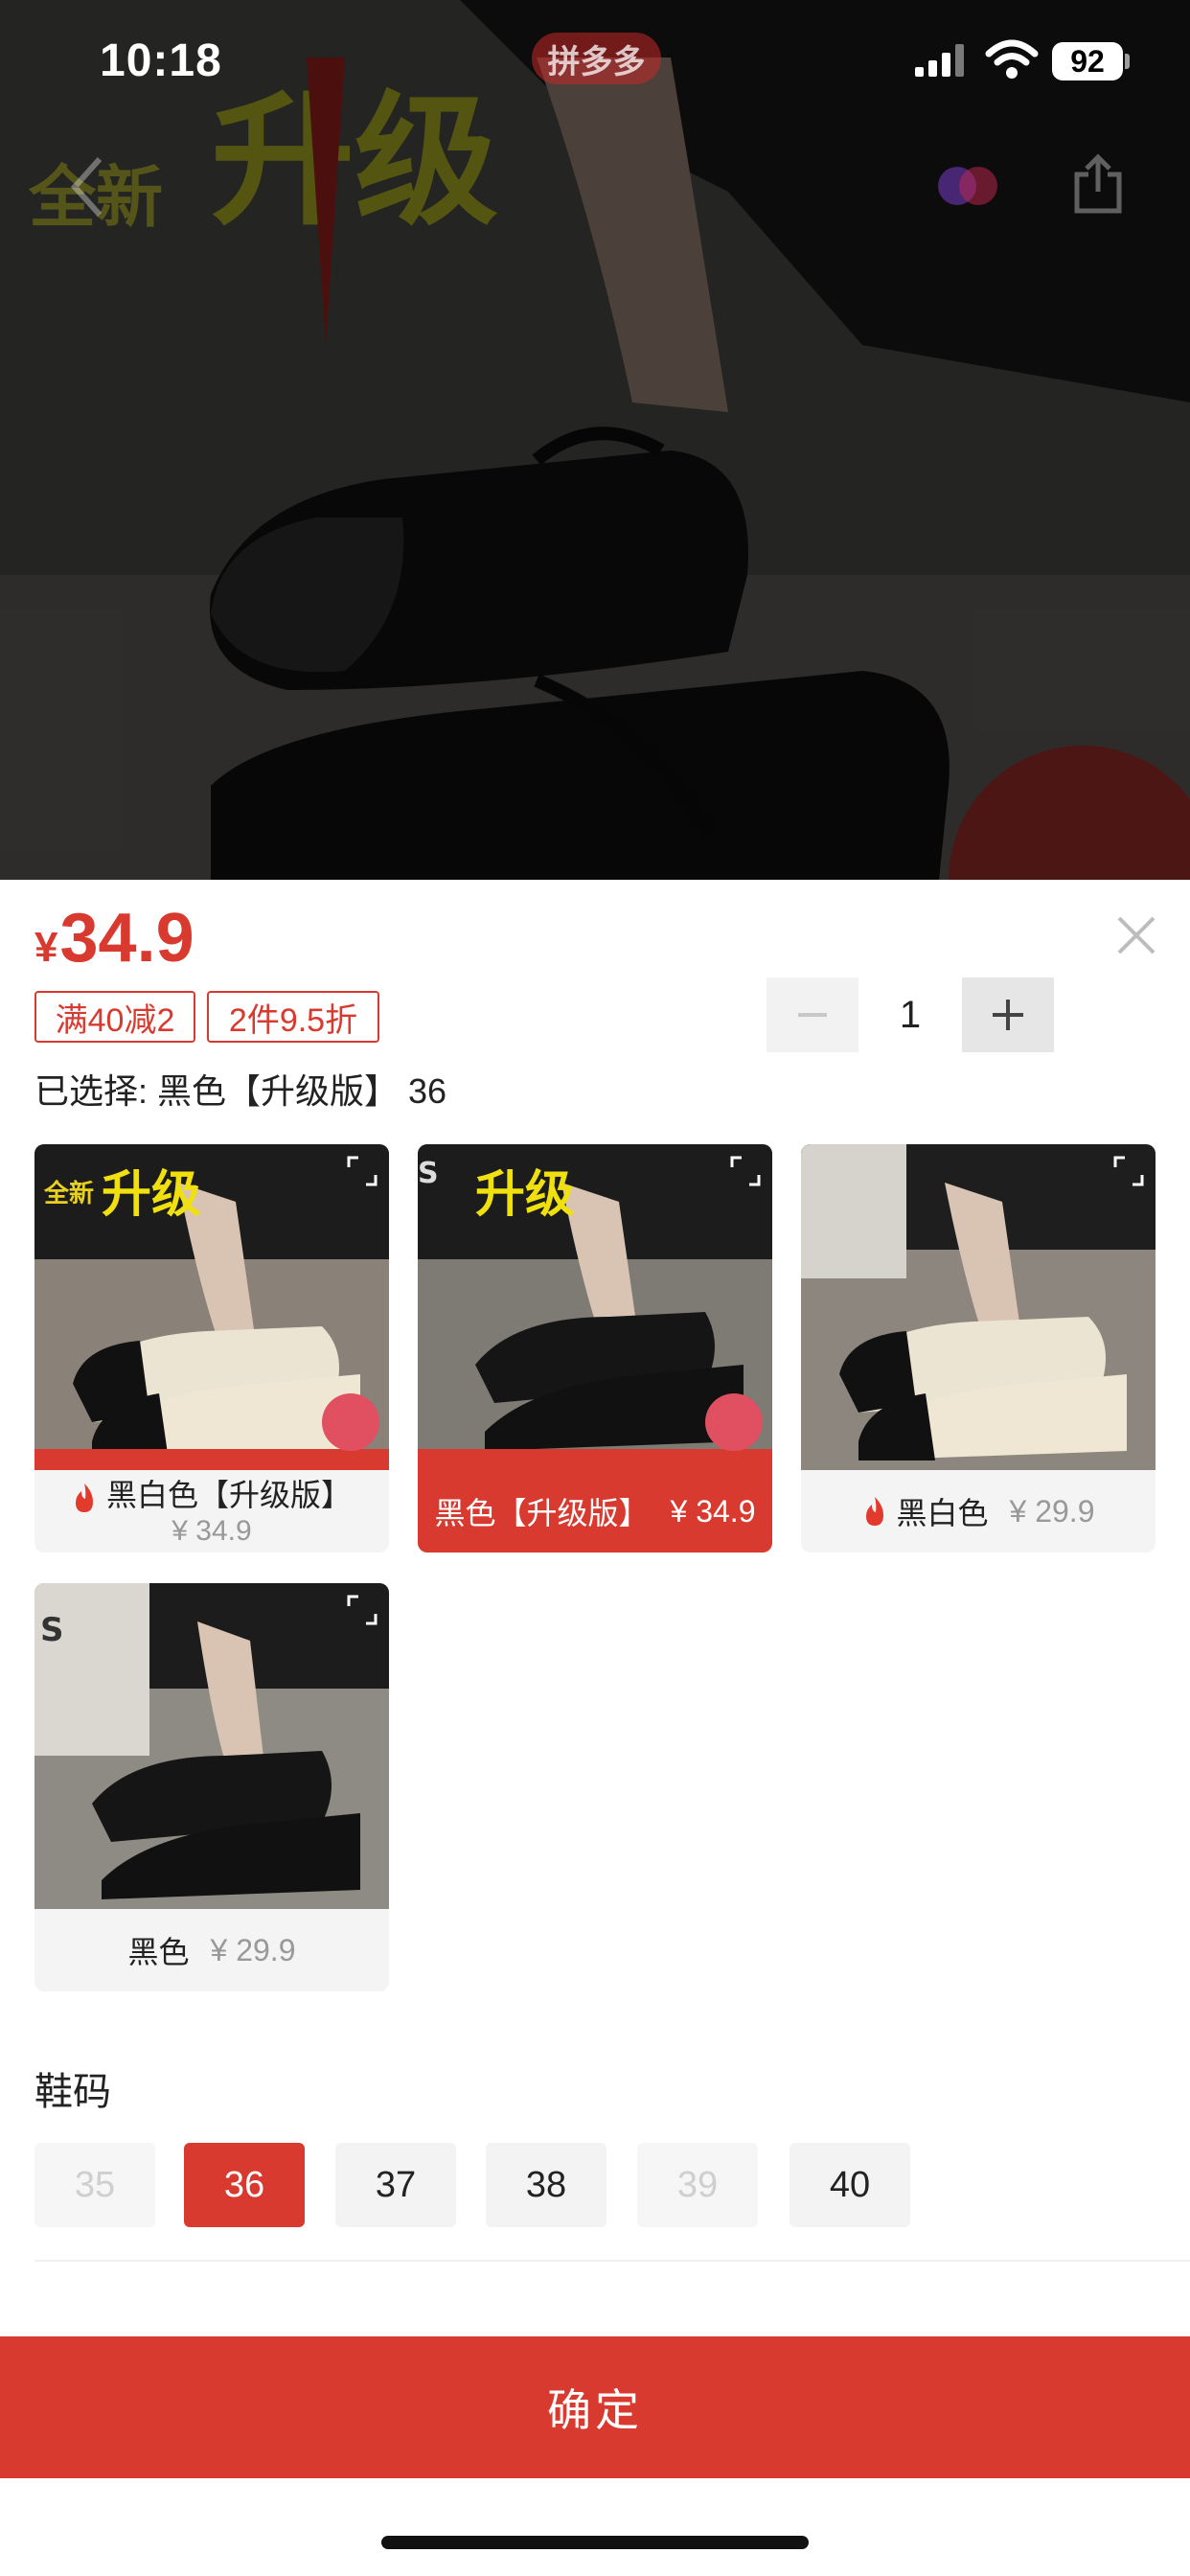  What do you see at coordinates (979, 1307) in the screenshot?
I see `variant-photo` at bounding box center [979, 1307].